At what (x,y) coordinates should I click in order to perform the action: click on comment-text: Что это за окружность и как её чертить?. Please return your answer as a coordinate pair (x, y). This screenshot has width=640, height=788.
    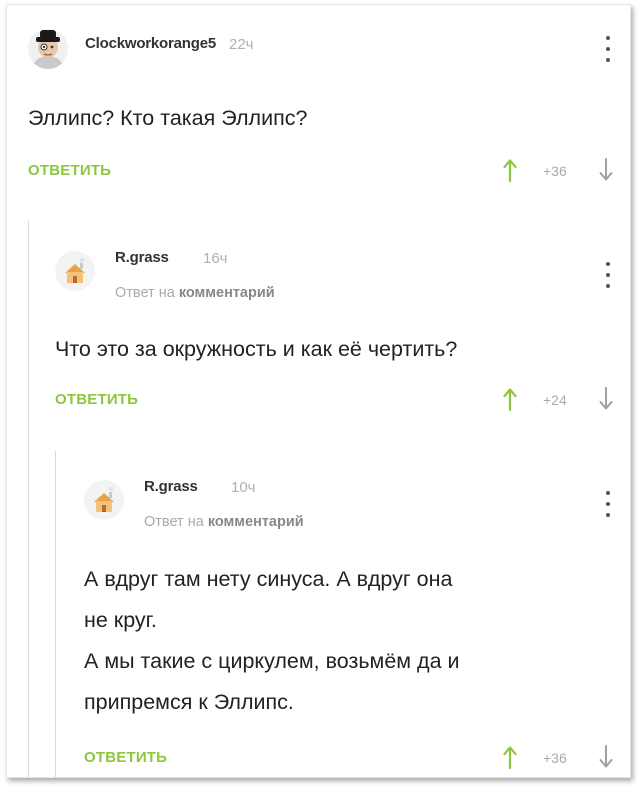
    Looking at the image, I should click on (256, 349).